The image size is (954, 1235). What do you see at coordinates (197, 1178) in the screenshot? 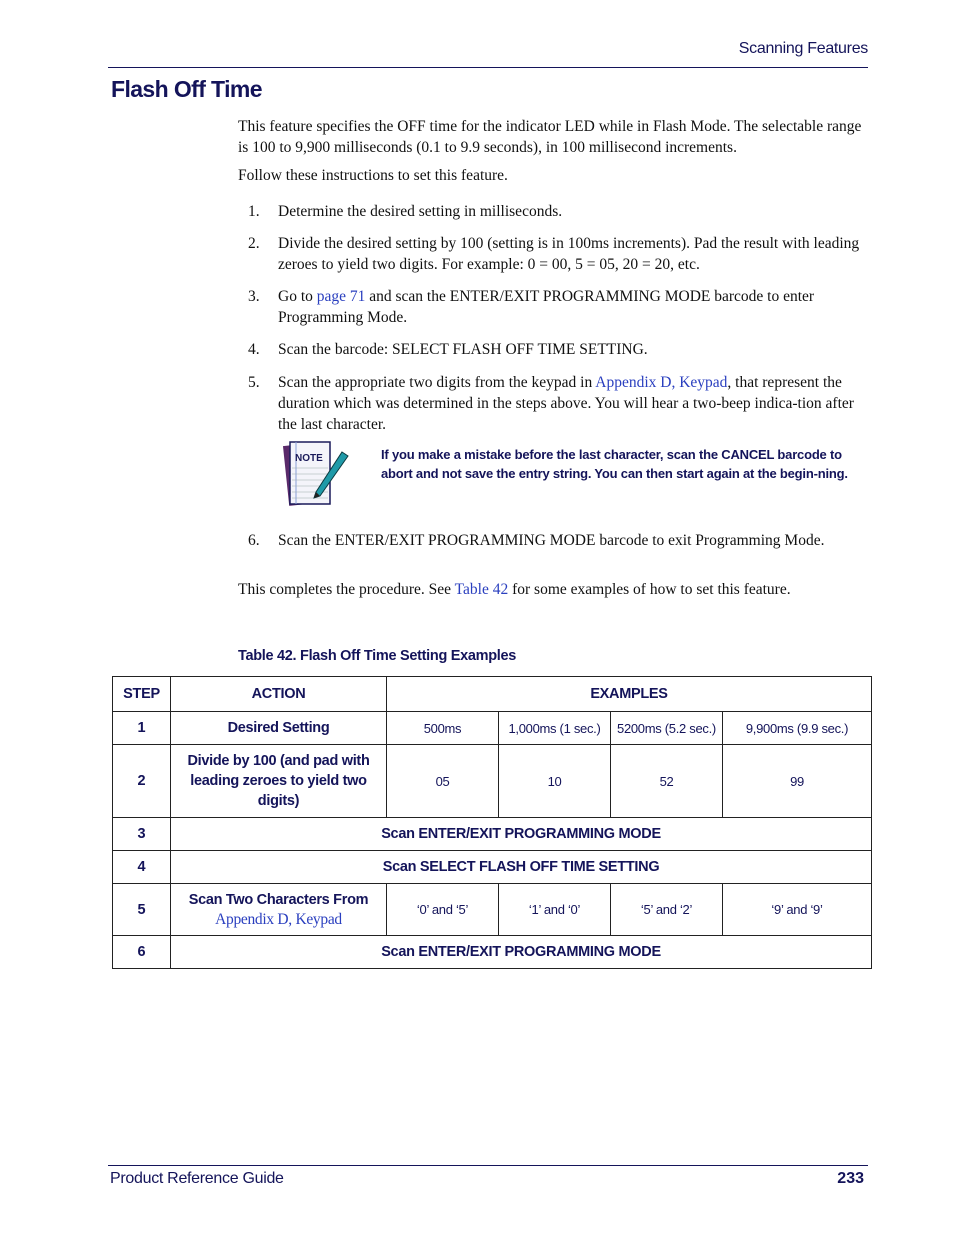
I see `footer-title: Product Reference Guide` at bounding box center [197, 1178].